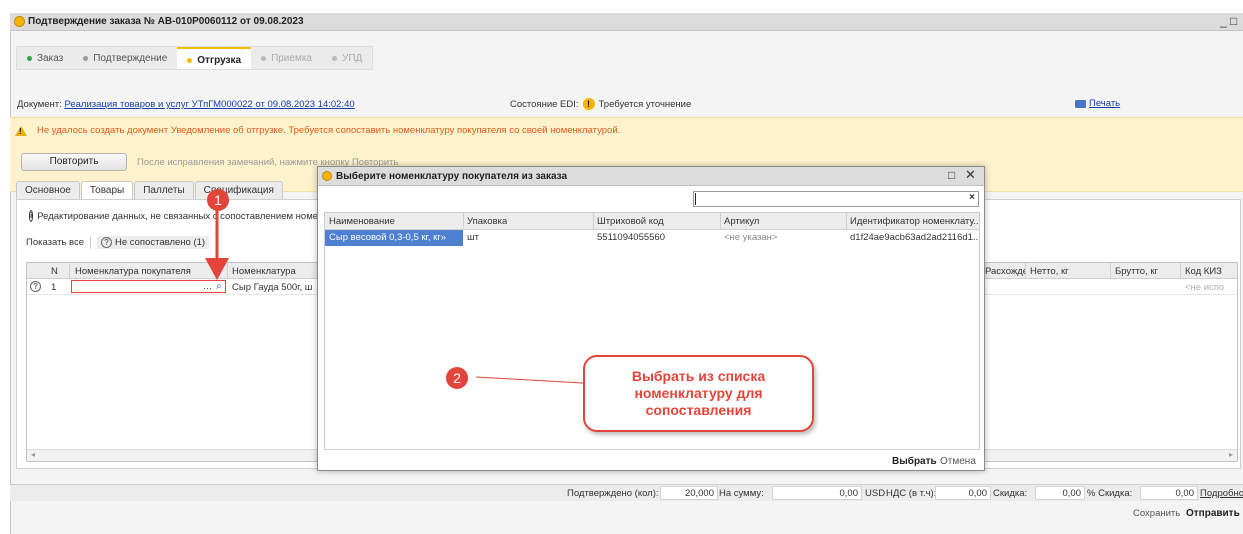 The image size is (1243, 534). I want to click on marker-2: 2, so click(457, 378).